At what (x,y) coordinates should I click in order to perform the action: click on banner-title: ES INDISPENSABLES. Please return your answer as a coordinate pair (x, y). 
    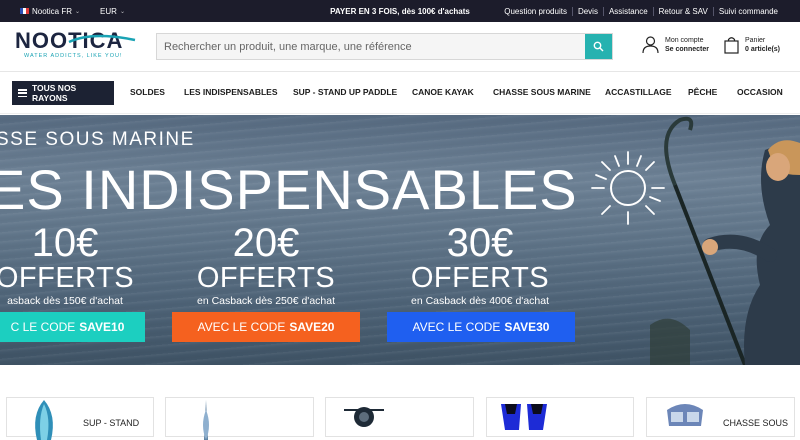
    Looking at the image, I should click on (289, 189).